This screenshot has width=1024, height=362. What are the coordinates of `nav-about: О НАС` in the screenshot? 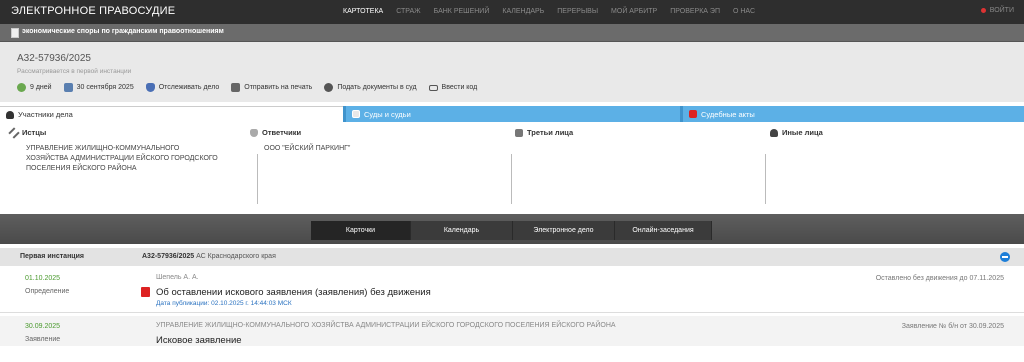 It's located at (744, 11).